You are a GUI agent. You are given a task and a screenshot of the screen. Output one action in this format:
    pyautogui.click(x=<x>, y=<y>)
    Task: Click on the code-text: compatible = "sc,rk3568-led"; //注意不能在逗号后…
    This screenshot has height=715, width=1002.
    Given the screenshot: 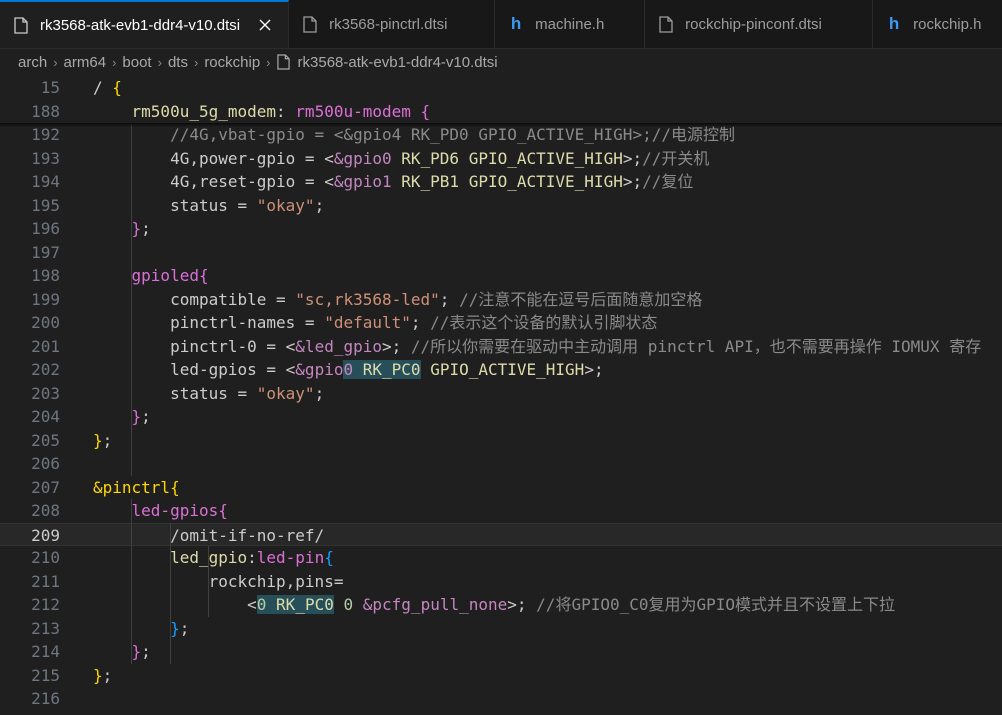 What is the action you would take?
    pyautogui.click(x=398, y=299)
    